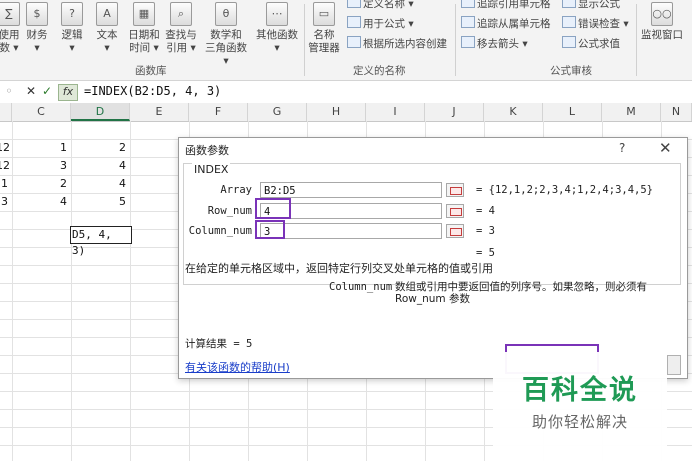 This screenshot has width=692, height=461. What do you see at coordinates (454, 112) in the screenshot?
I see `column-header-j: J` at bounding box center [454, 112].